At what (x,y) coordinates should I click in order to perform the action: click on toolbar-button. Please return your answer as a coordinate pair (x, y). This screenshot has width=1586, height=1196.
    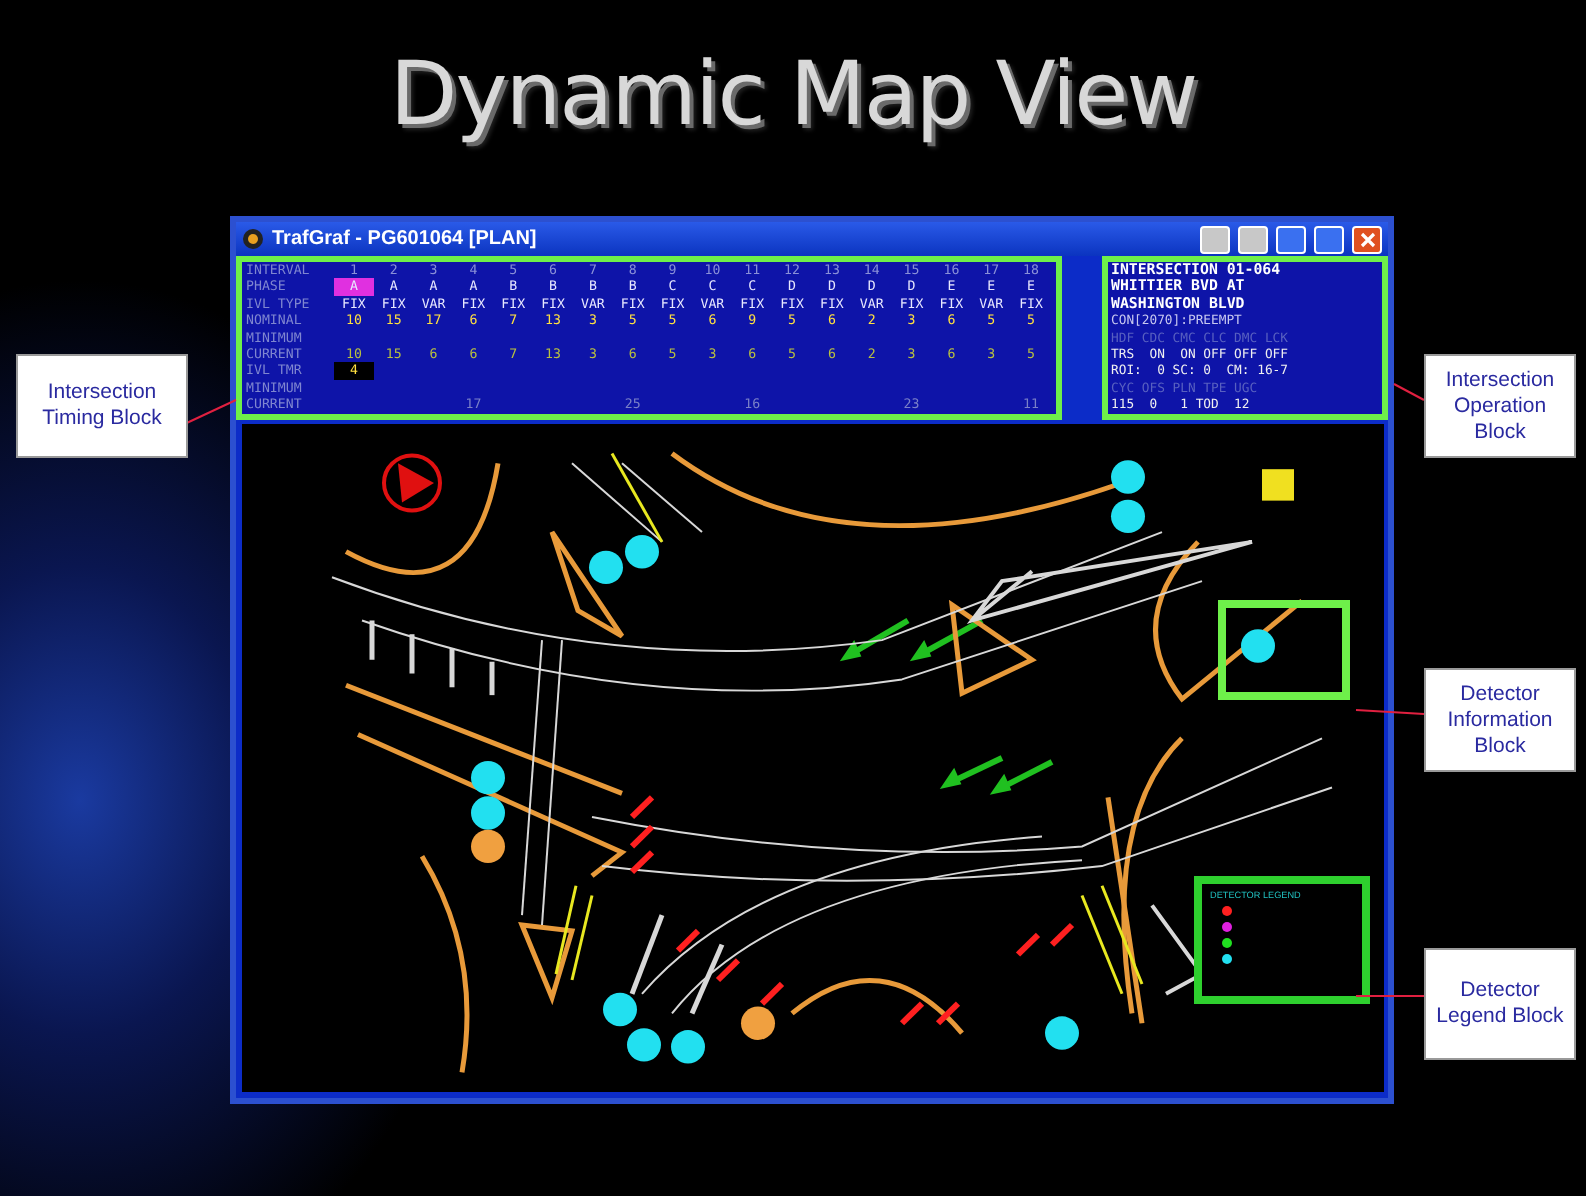
    Looking at the image, I should click on (1253, 239).